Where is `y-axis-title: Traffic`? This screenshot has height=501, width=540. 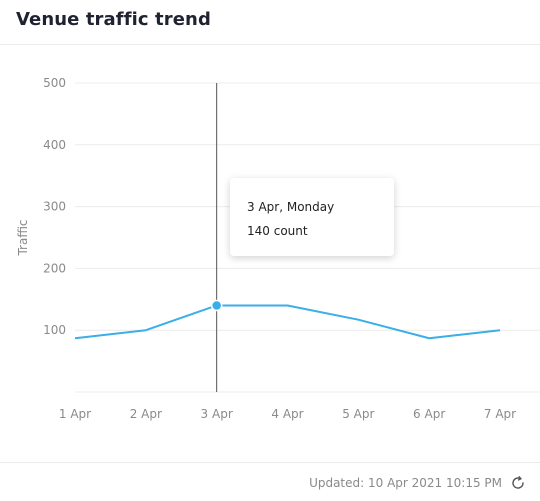
y-axis-title: Traffic is located at coordinates (23, 237).